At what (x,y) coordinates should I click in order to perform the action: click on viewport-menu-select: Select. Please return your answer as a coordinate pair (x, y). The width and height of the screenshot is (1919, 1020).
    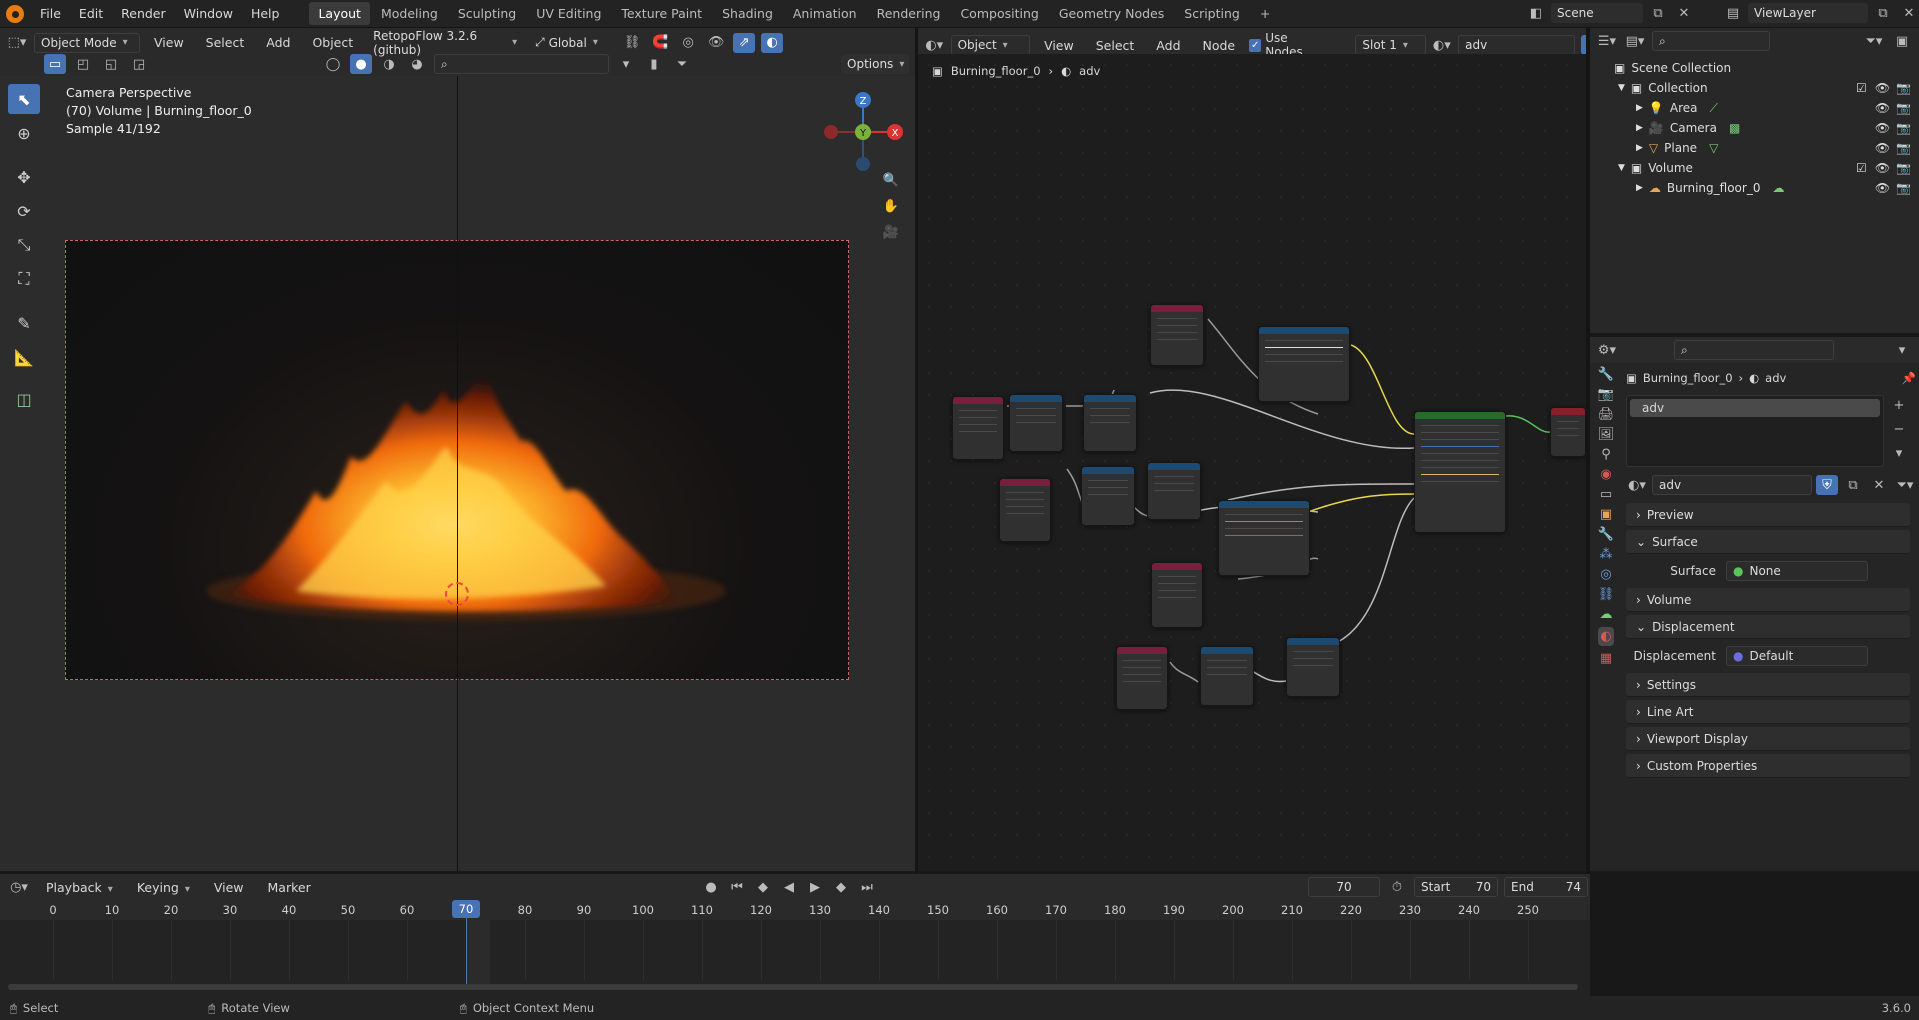
    Looking at the image, I should click on (225, 42).